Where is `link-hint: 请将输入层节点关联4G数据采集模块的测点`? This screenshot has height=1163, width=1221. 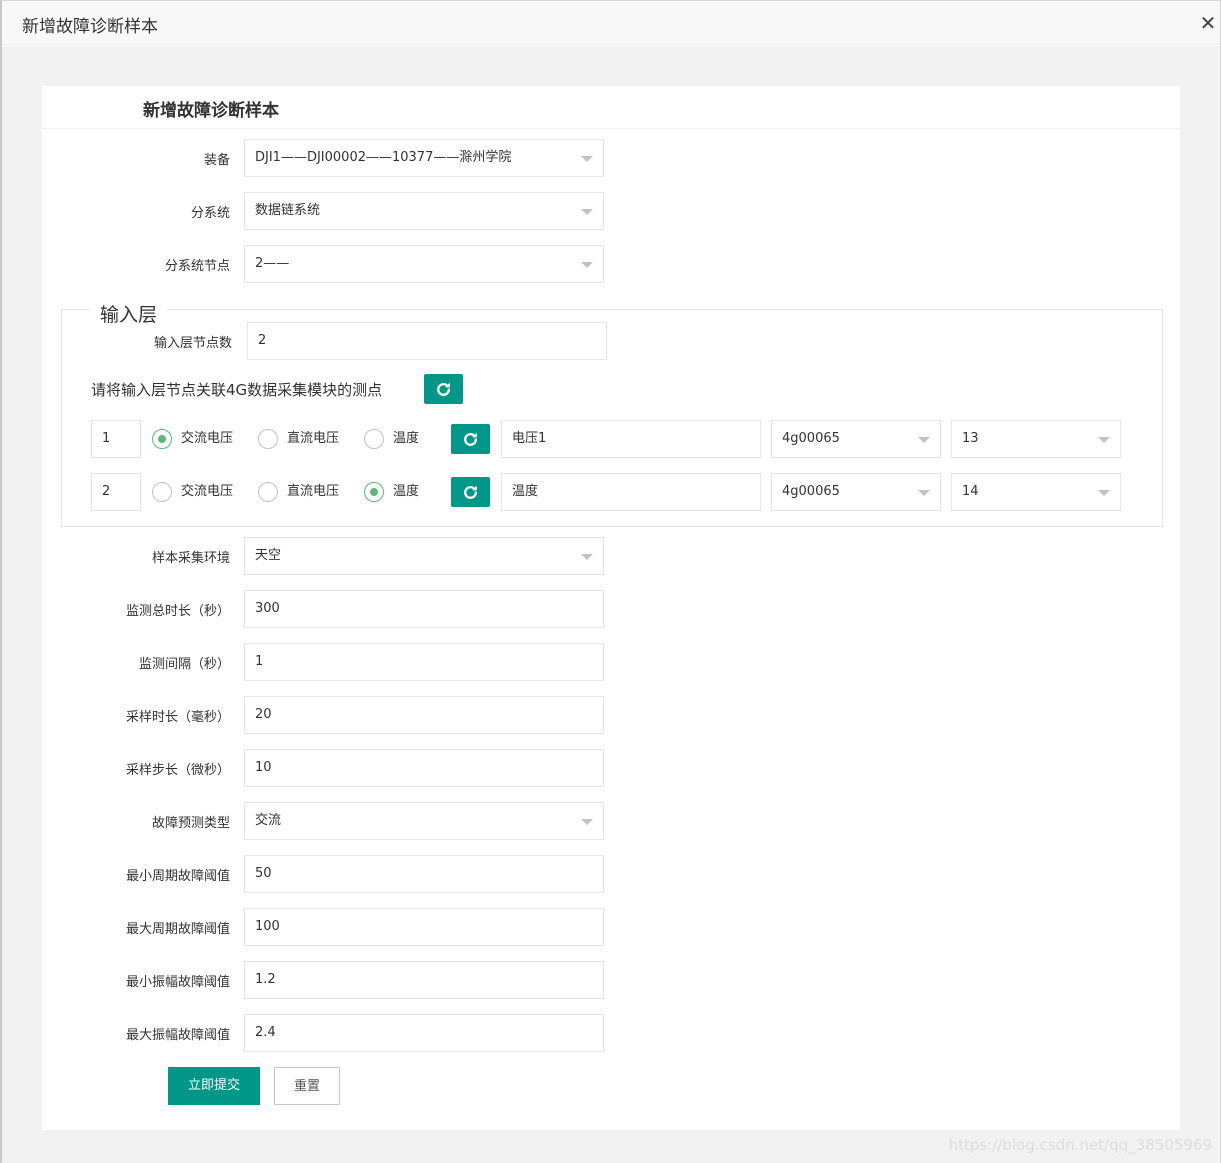 link-hint: 请将输入层节点关联4G数据采集模块的测点 is located at coordinates (237, 390).